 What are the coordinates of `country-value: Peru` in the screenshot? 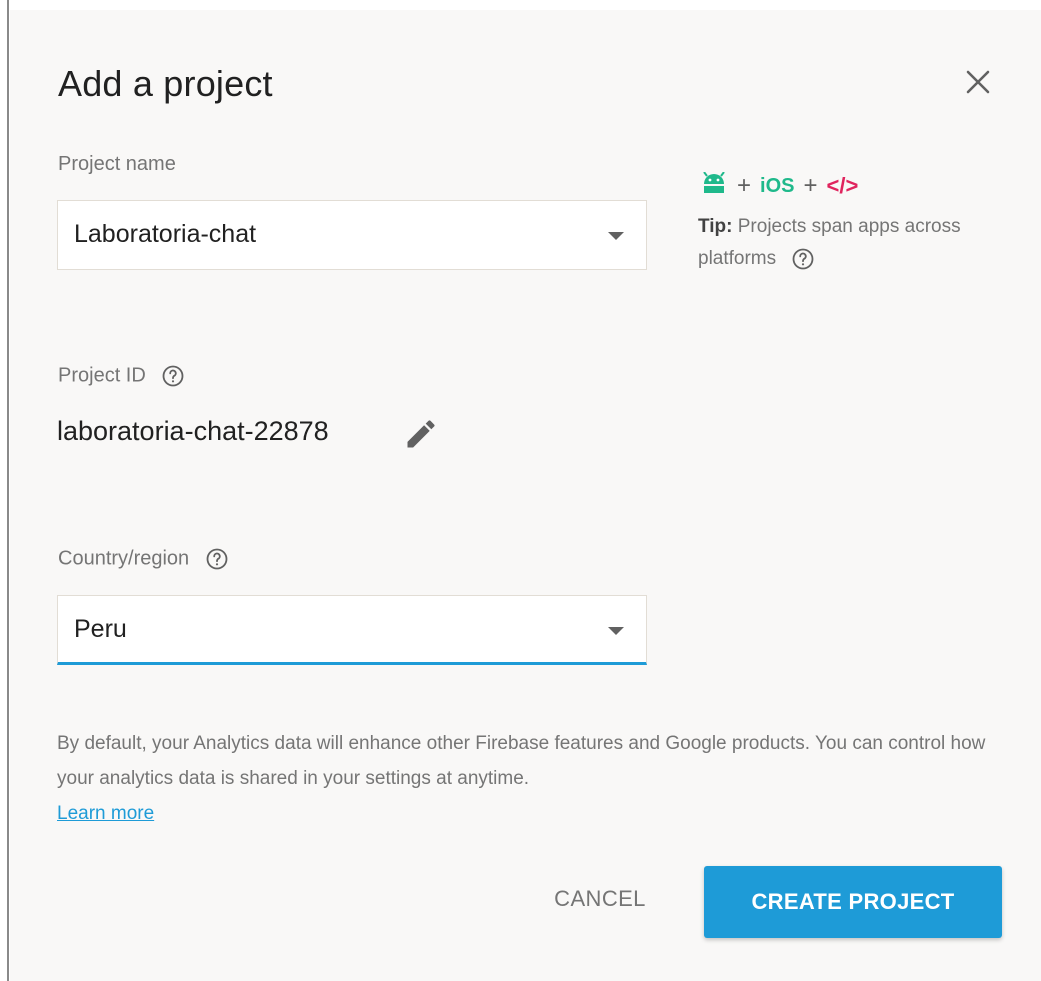 It's located at (100, 629).